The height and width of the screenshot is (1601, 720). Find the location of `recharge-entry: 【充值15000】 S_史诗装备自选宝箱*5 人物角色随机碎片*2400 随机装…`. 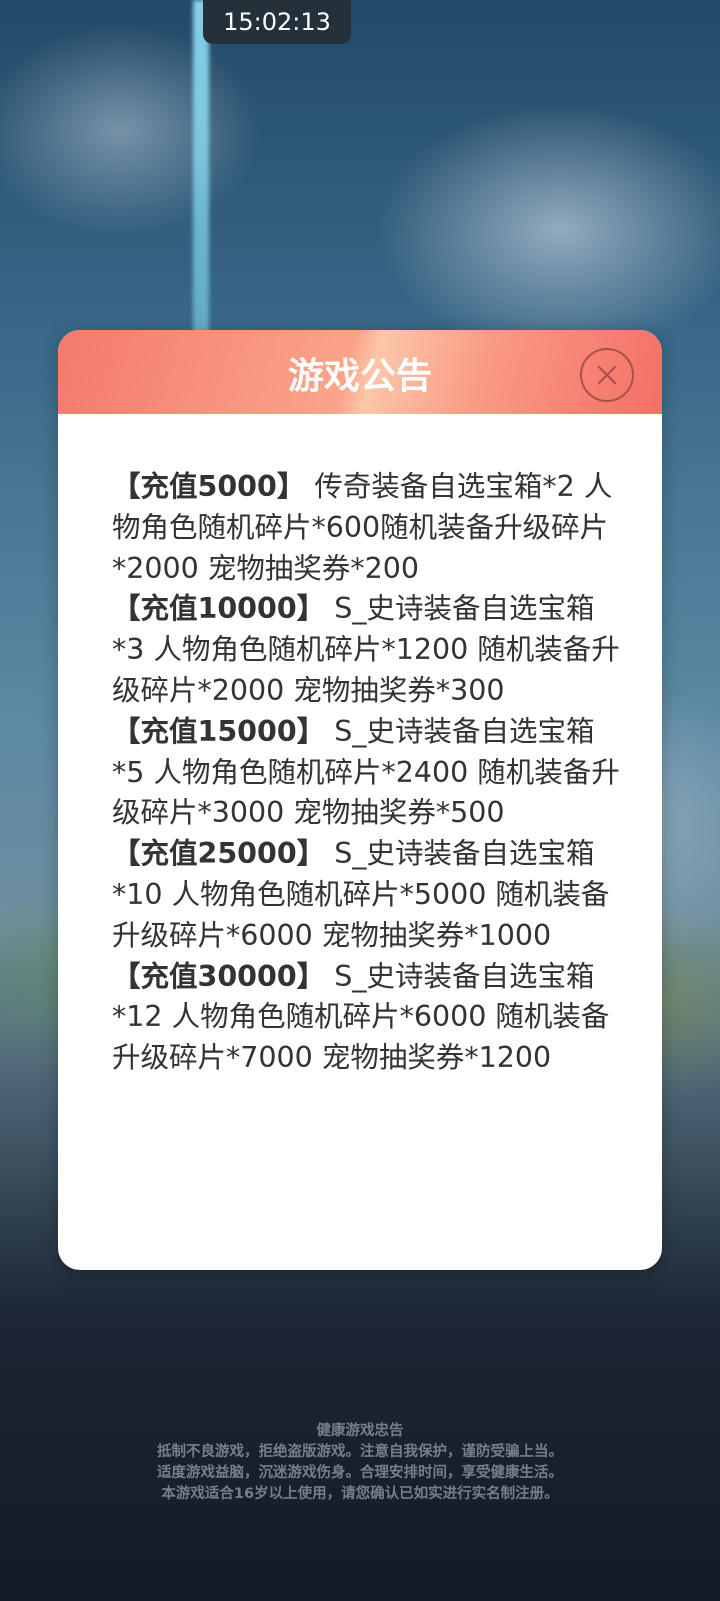

recharge-entry: 【充值15000】 S_史诗装备自选宝箱*5 人物角色随机碎片*2400 随机装… is located at coordinates (367, 773).